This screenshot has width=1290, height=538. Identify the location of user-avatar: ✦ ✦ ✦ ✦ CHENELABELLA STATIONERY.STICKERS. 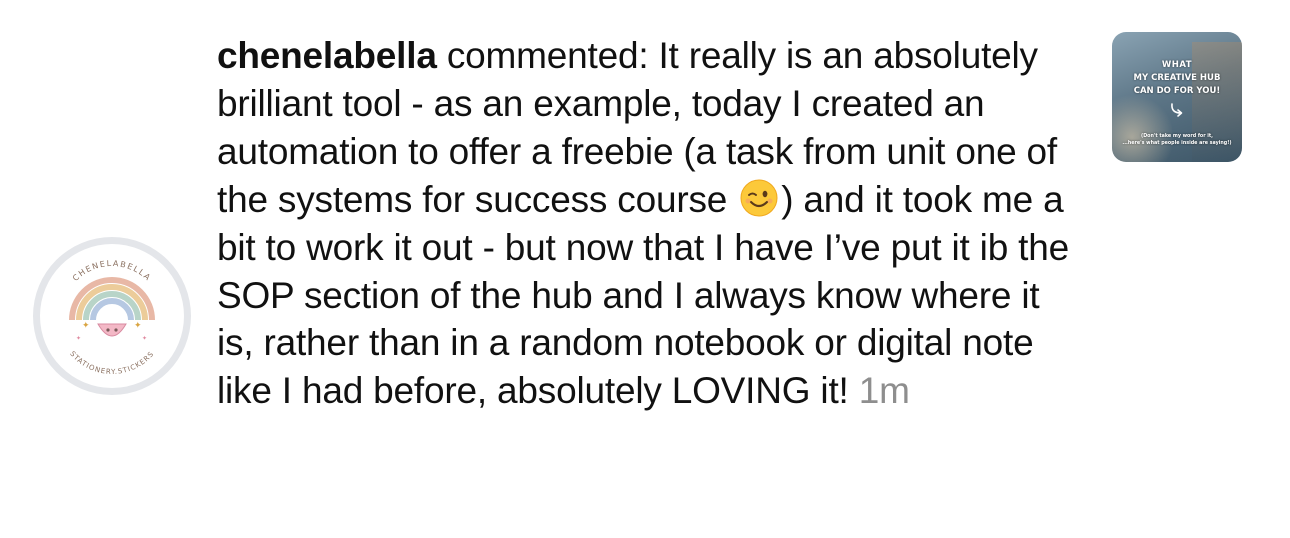
(112, 316).